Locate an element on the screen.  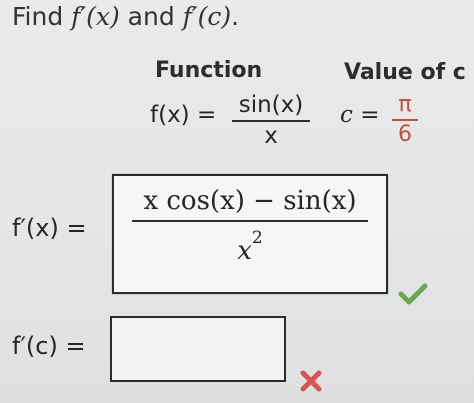
denominator-exponent: 2 is located at coordinates (257, 238).